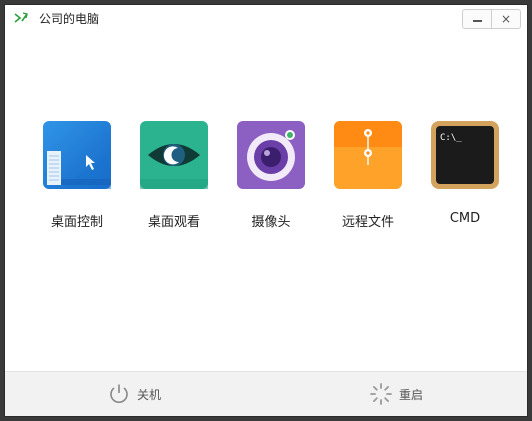  Describe the element at coordinates (451, 138) in the screenshot. I see `terminal-prompt: C:\_` at that location.